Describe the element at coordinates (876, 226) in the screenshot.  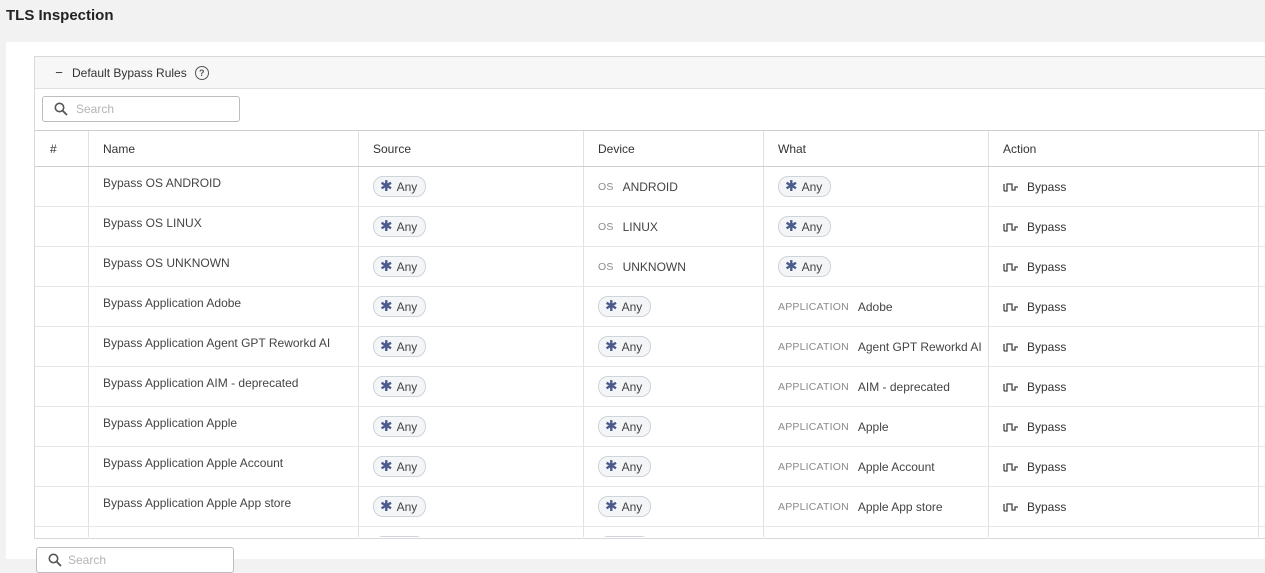
I see `what-cell: ✱ Any` at that location.